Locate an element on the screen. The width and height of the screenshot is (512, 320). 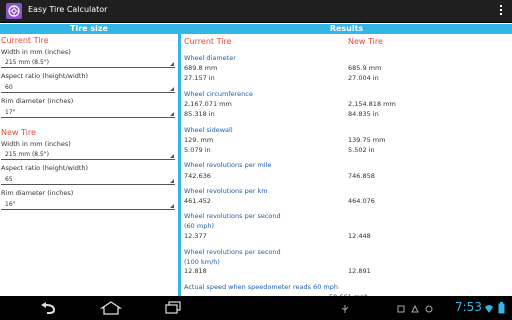
clock: 7:53 is located at coordinates (468, 307).